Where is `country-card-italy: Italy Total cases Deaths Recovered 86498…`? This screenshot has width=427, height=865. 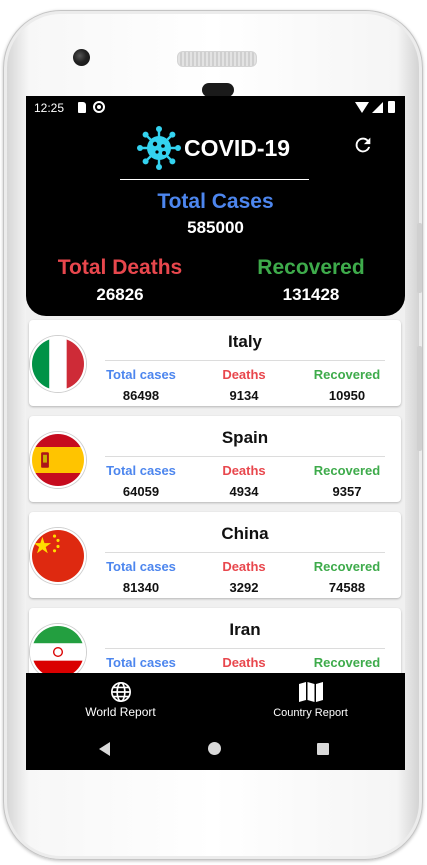
country-card-italy: Italy Total cases Deaths Recovered 86498… is located at coordinates (215, 363).